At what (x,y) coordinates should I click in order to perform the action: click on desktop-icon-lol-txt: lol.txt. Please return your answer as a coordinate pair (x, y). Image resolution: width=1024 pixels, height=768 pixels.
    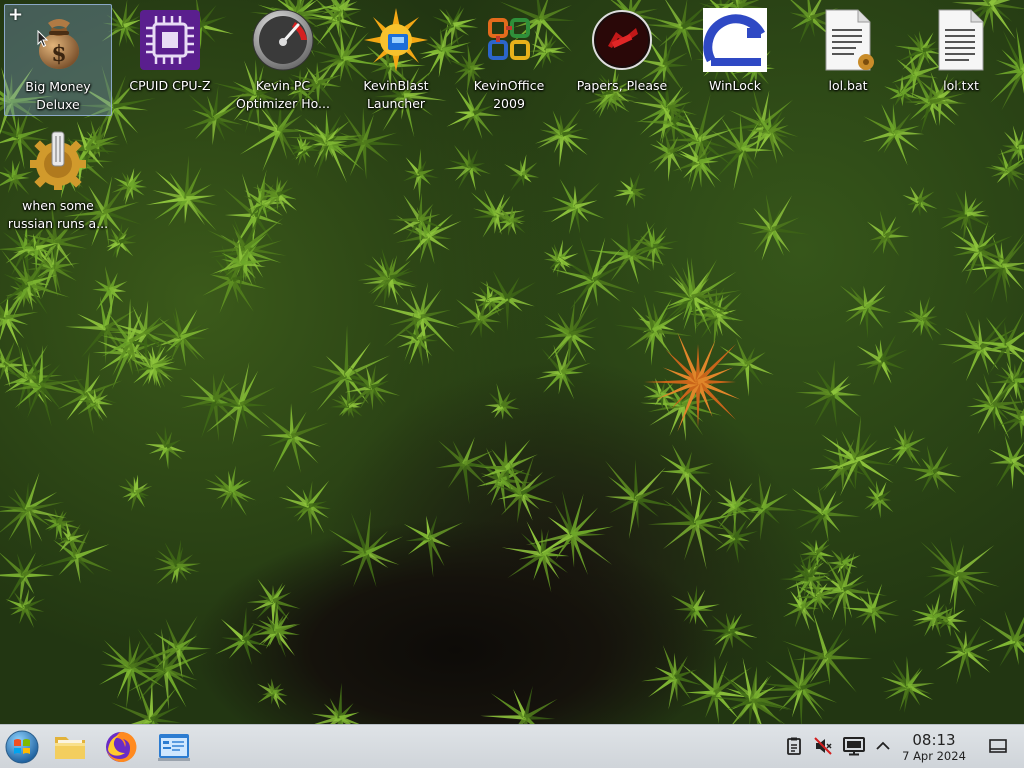
    Looking at the image, I should click on (961, 60).